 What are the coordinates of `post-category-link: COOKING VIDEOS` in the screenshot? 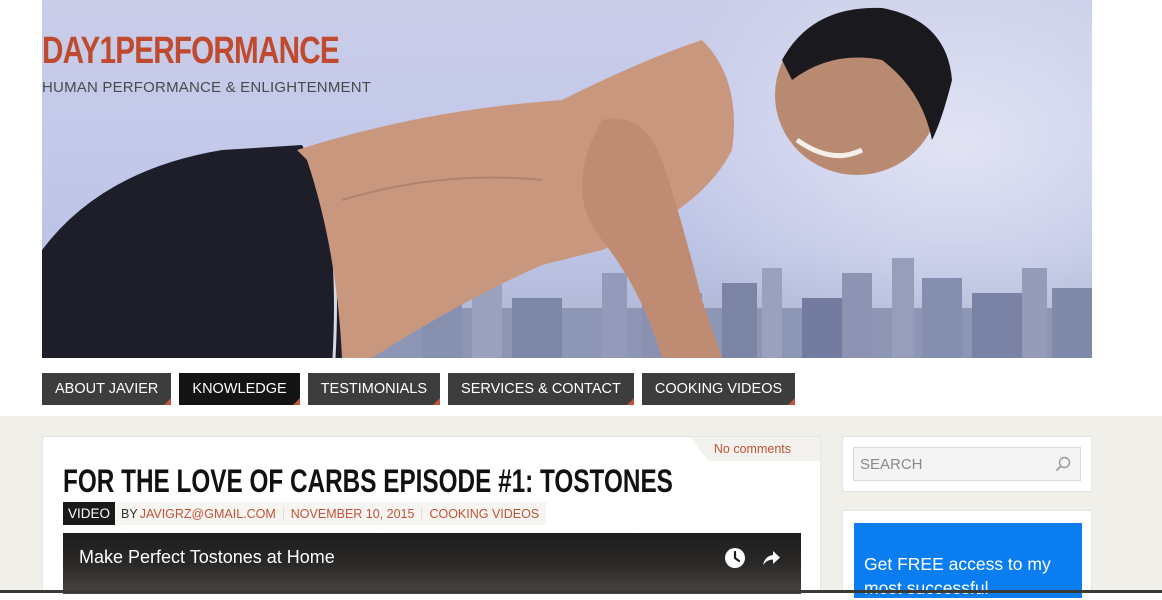 It's located at (484, 514).